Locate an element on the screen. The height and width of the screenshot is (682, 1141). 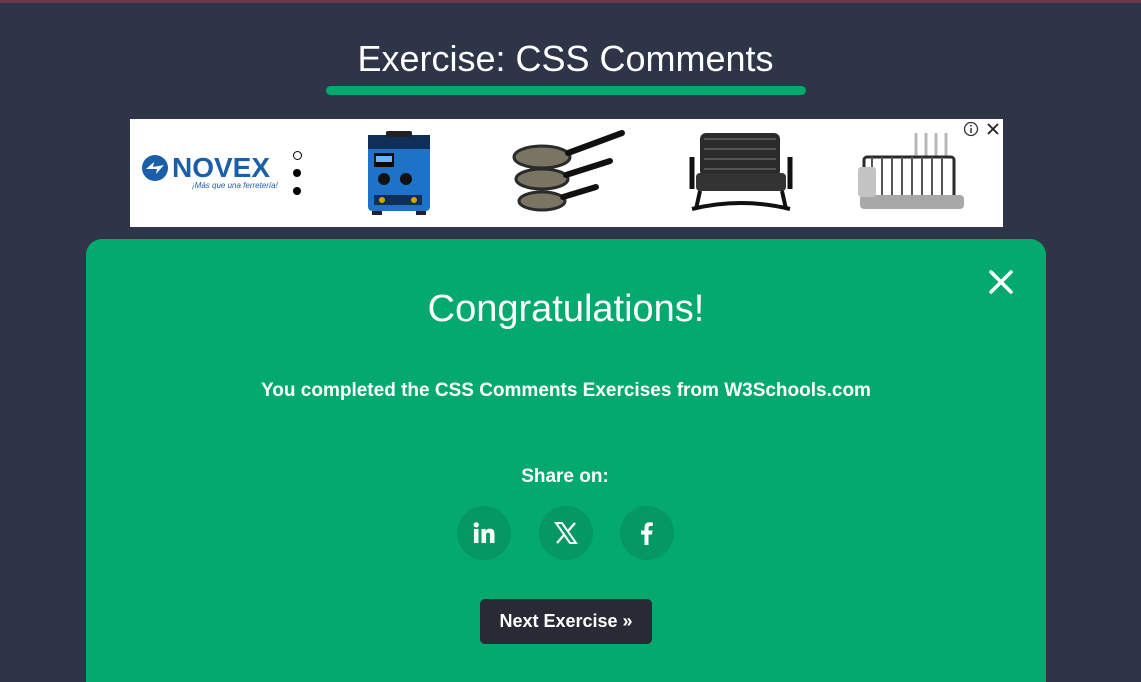
share-facebook-button is located at coordinates (647, 533).